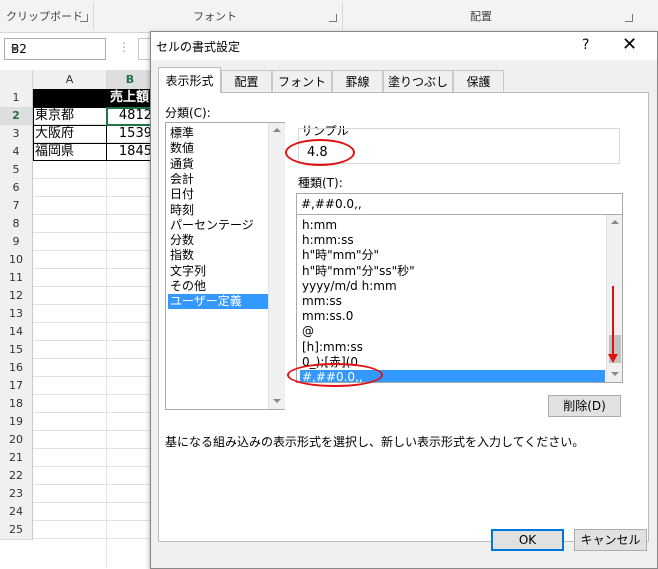 This screenshot has height=569, width=658. What do you see at coordinates (219, 271) in the screenshot?
I see `category-item: 文字列` at bounding box center [219, 271].